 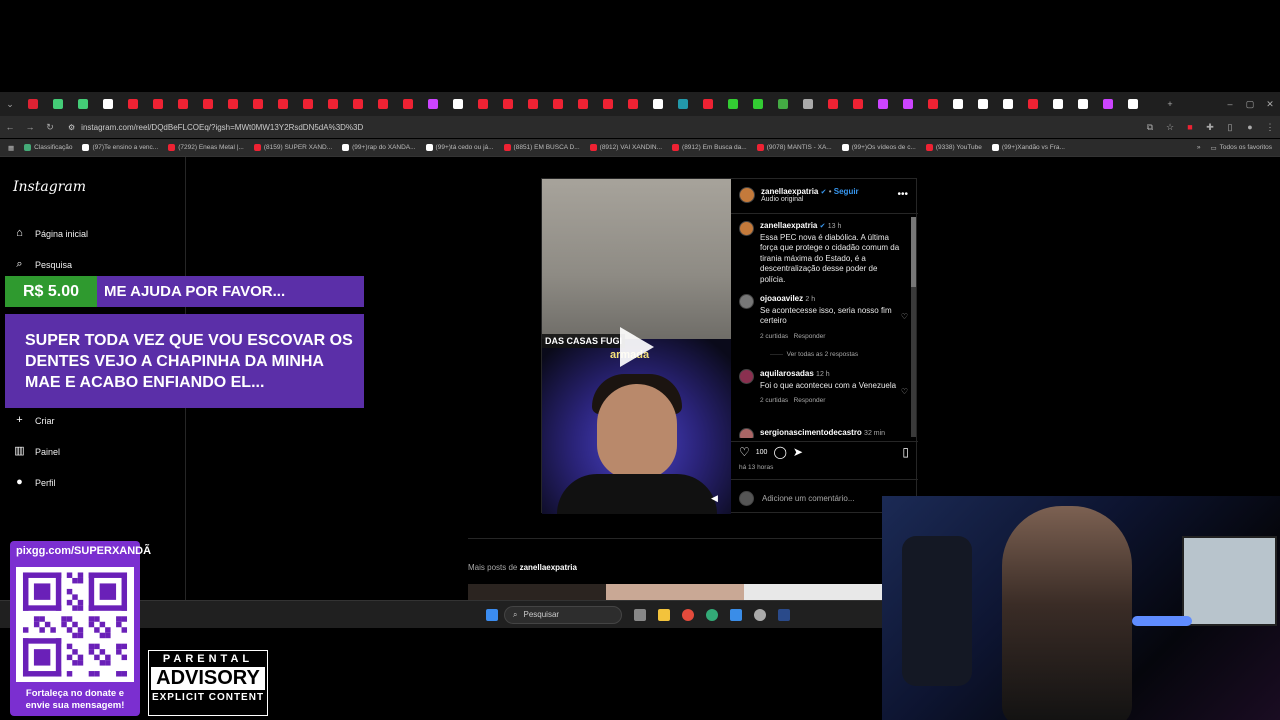 I want to click on site-info-icon: ⚙, so click(x=71, y=127).